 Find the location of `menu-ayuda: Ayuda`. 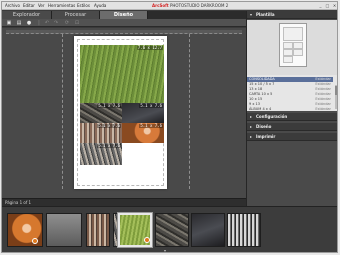

menu-ayuda: Ayuda is located at coordinates (100, 5).